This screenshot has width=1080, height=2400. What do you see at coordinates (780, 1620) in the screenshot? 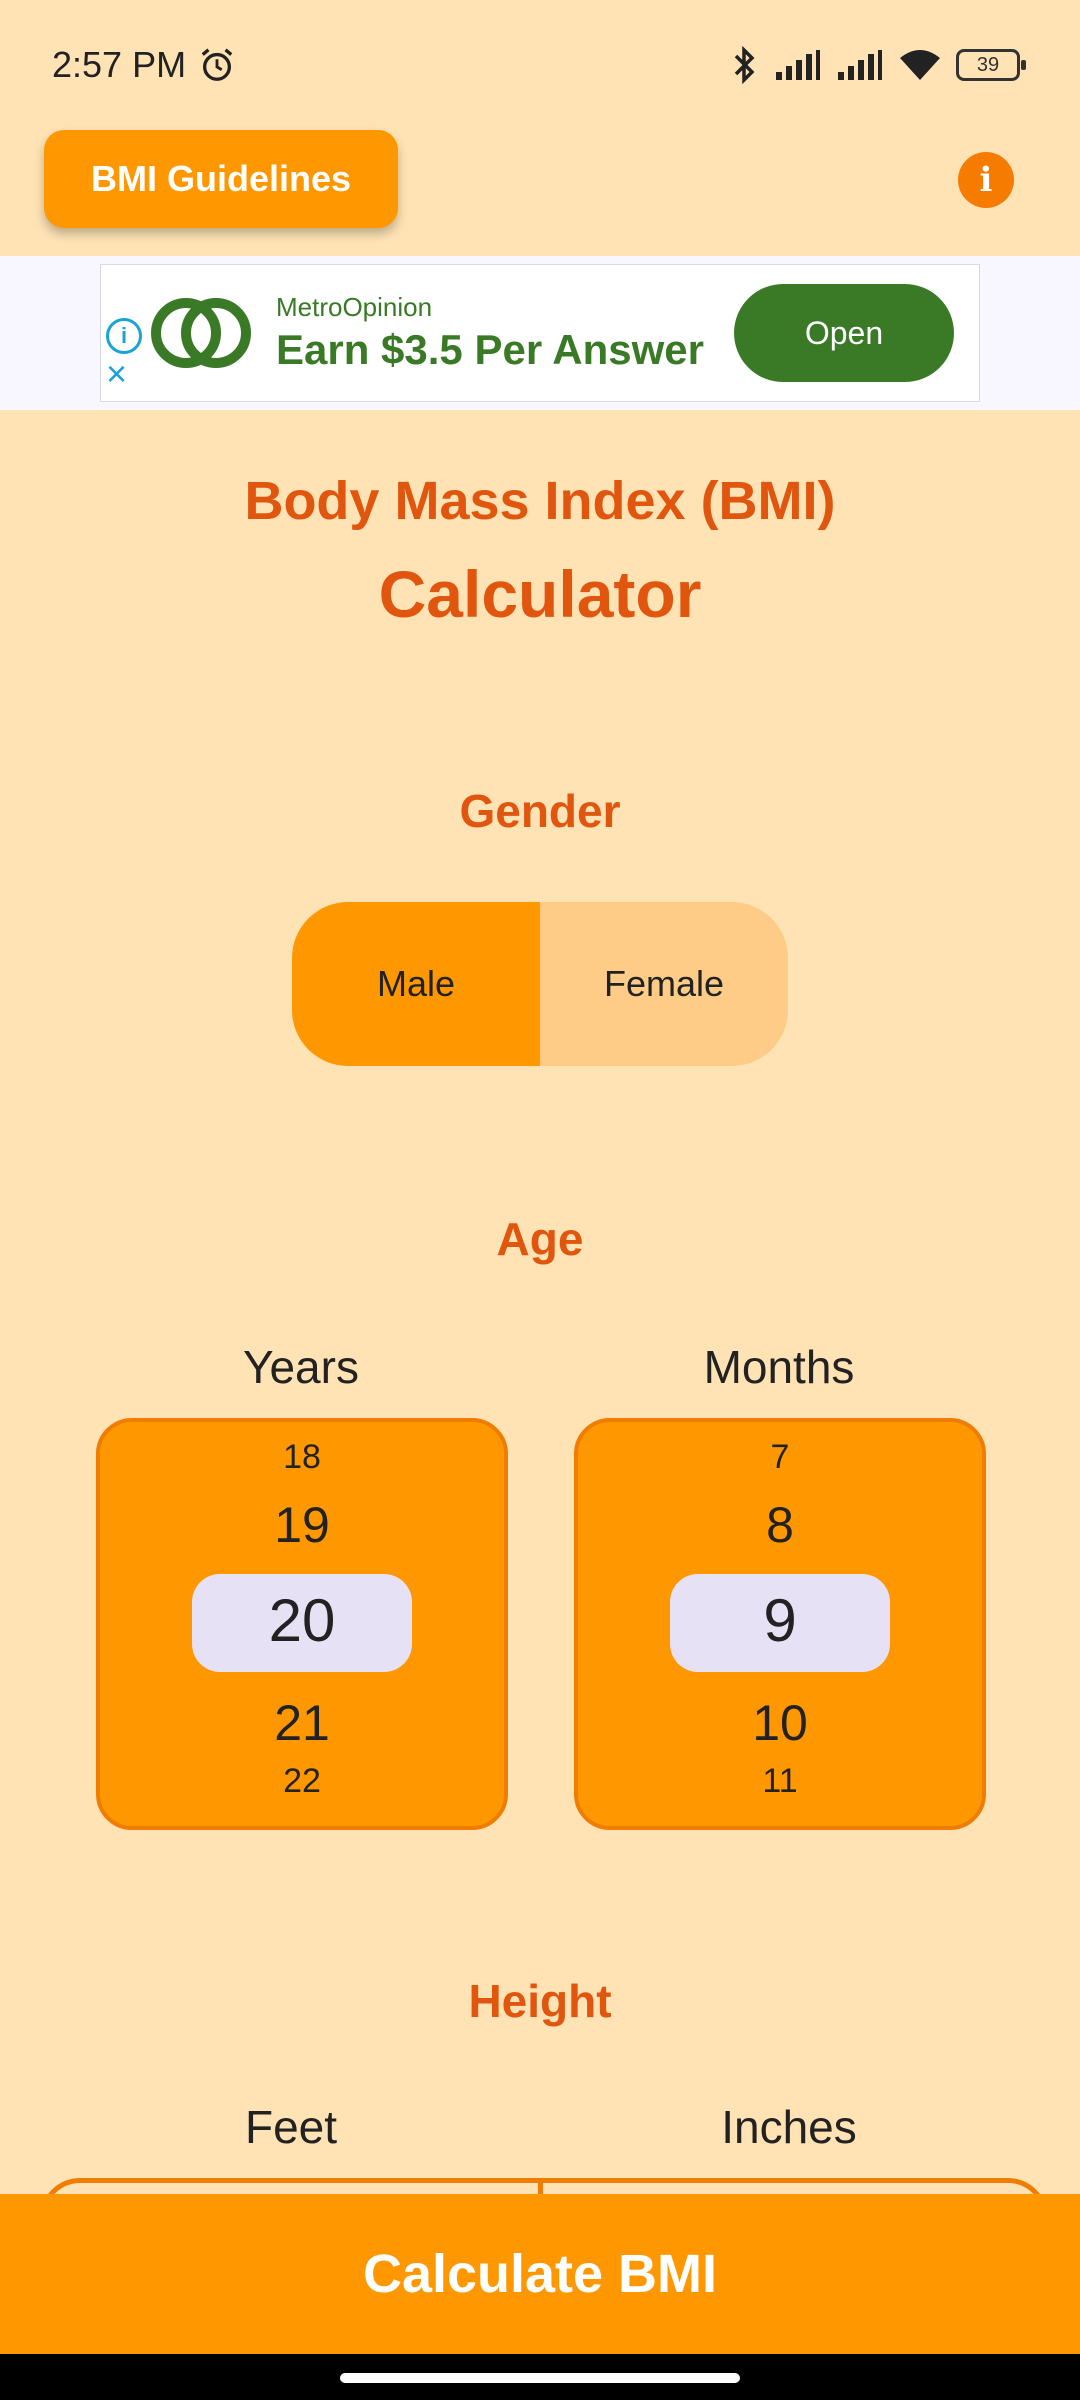
I see `picker-selected-item: 9` at bounding box center [780, 1620].